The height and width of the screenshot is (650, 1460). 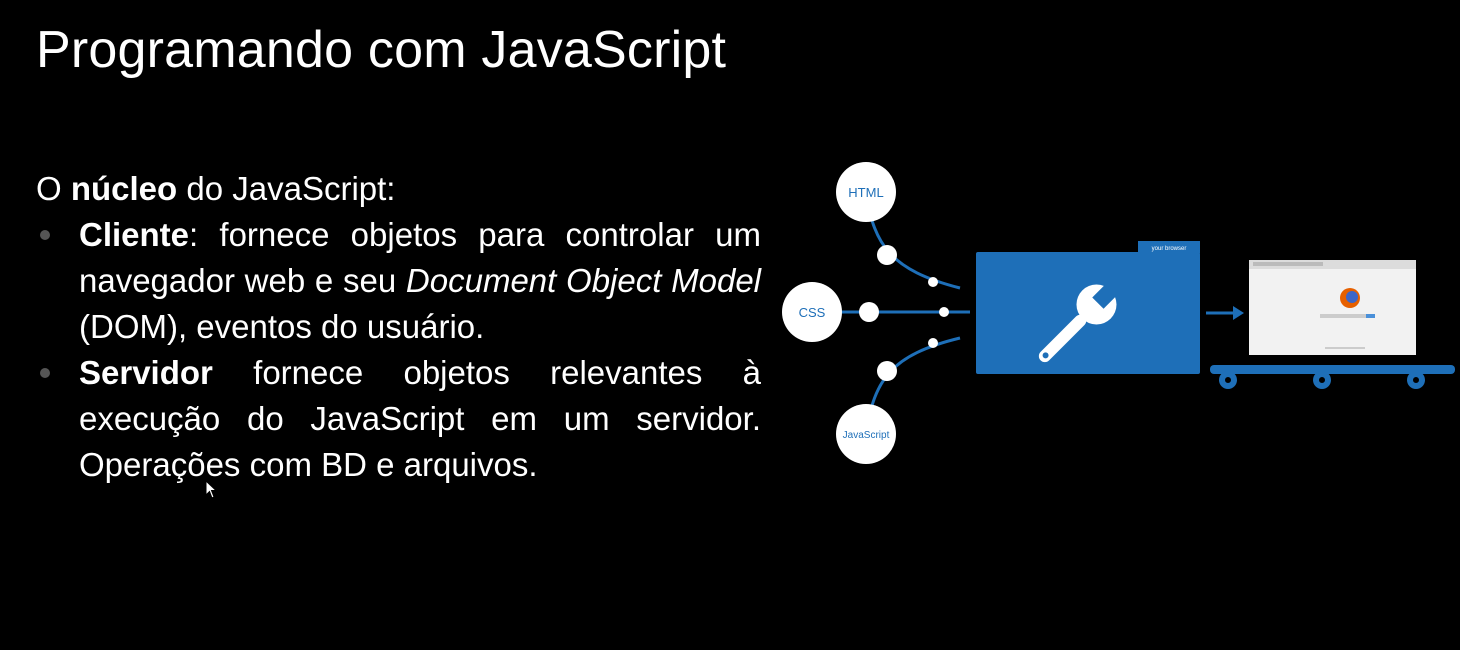 I want to click on bullet-cliente-text-end: (DOM), eventos do usuário., so click(x=282, y=326).